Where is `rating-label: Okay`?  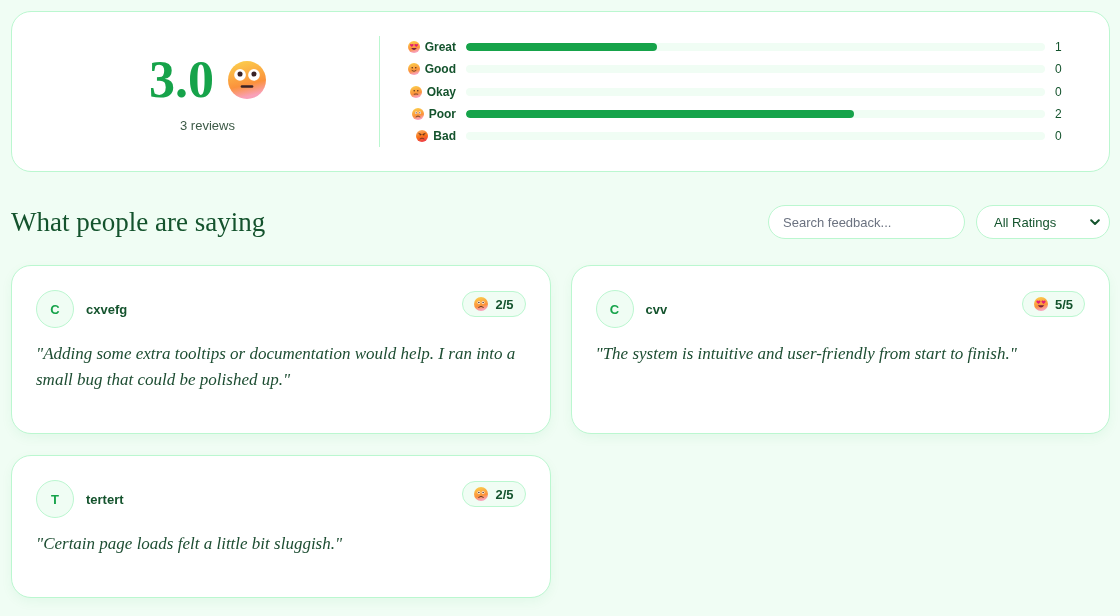
rating-label: Okay is located at coordinates (441, 91).